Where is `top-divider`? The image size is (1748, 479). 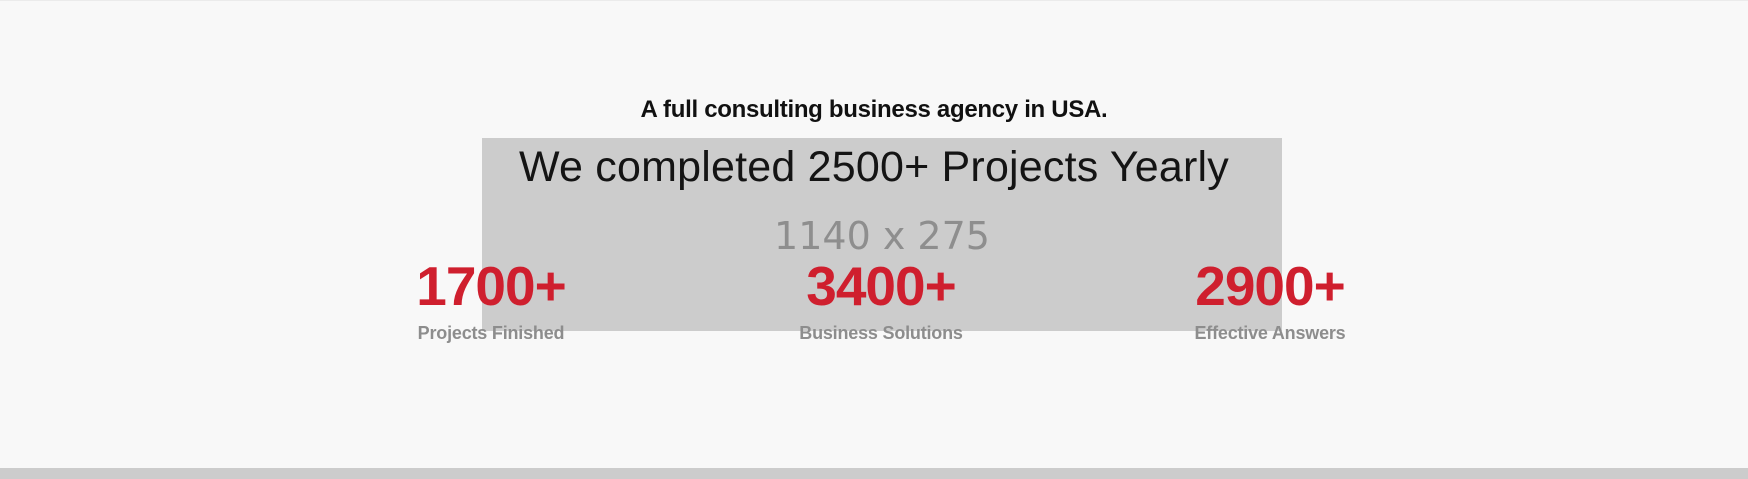
top-divider is located at coordinates (874, 0).